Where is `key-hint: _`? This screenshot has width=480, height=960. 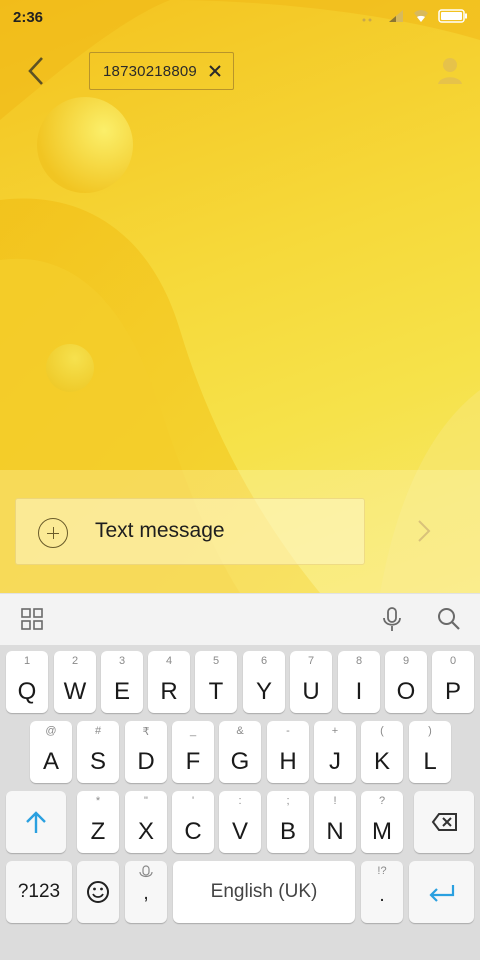 key-hint: _ is located at coordinates (193, 731).